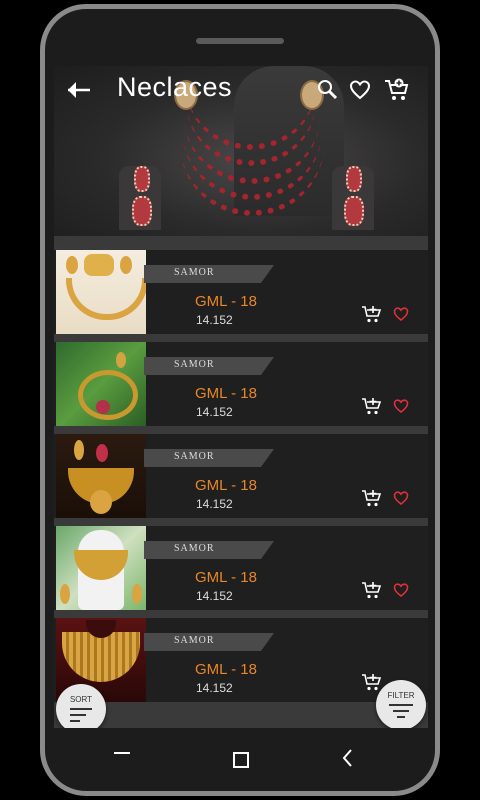 The height and width of the screenshot is (800, 480). I want to click on page-title: Neclaces, so click(175, 87).